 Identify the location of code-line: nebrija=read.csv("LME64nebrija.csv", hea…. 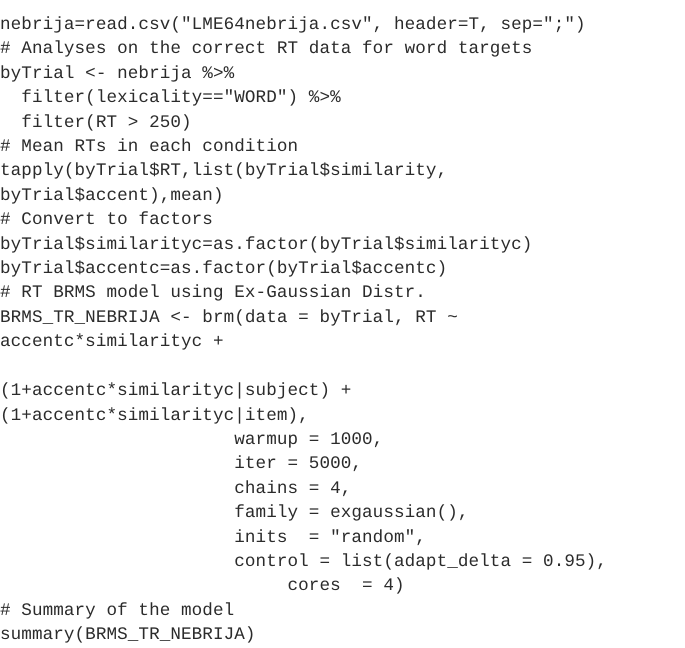
(293, 25).